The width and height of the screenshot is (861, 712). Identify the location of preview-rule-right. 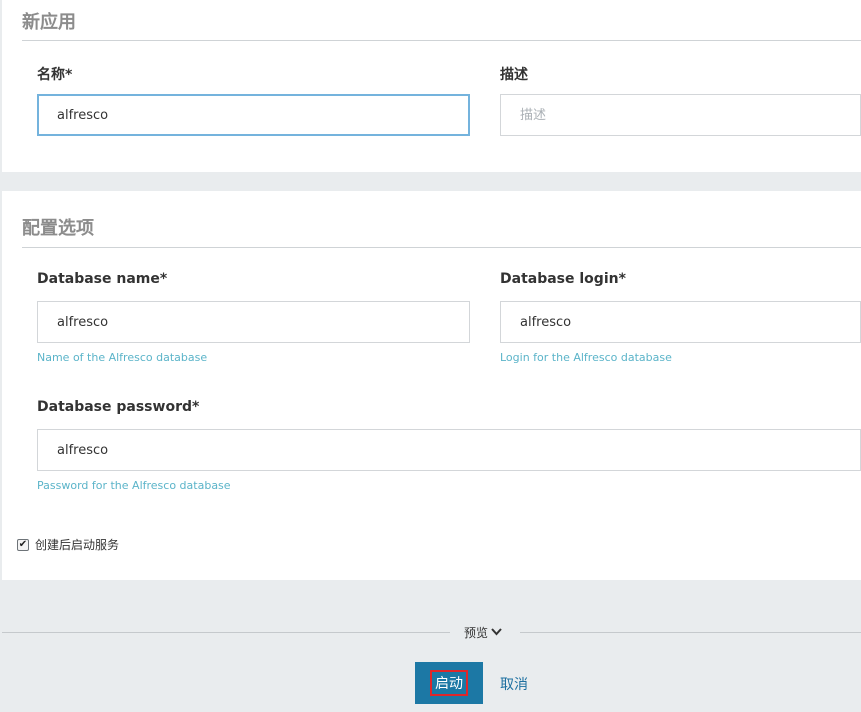
(690, 632).